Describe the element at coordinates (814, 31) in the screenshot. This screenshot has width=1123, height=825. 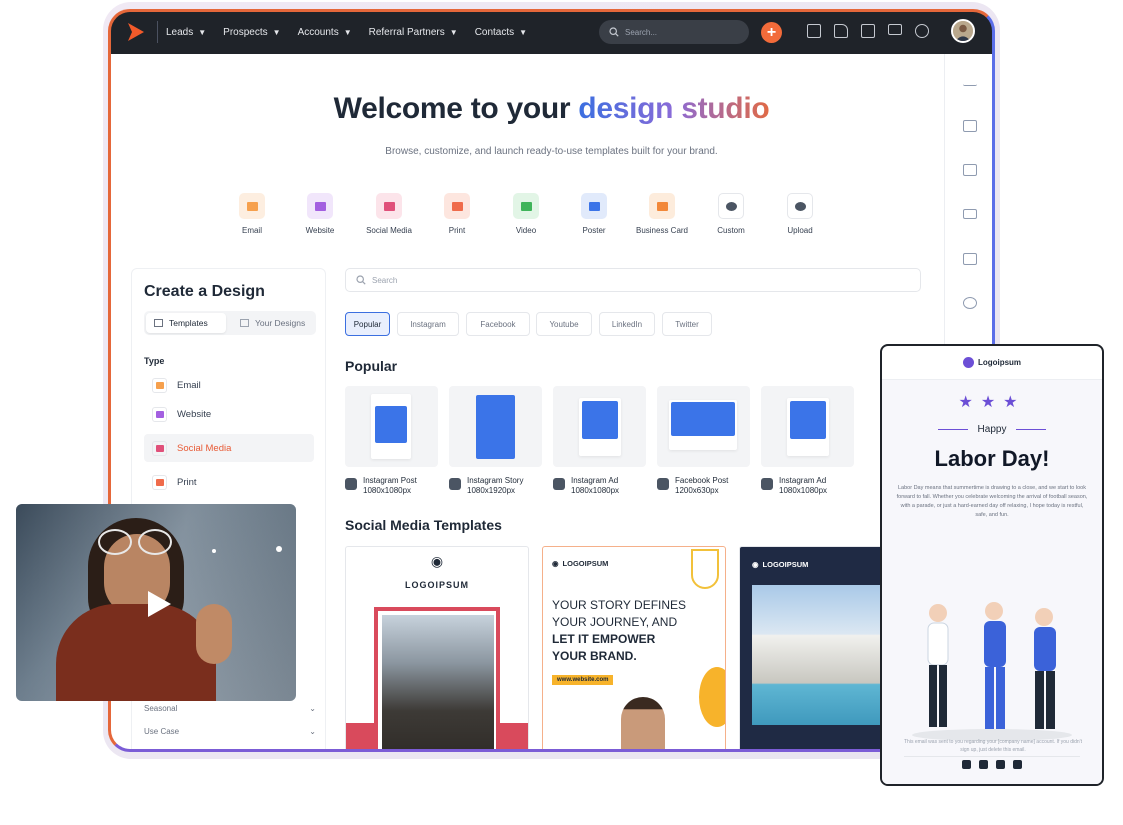
I see `report-icon` at that location.